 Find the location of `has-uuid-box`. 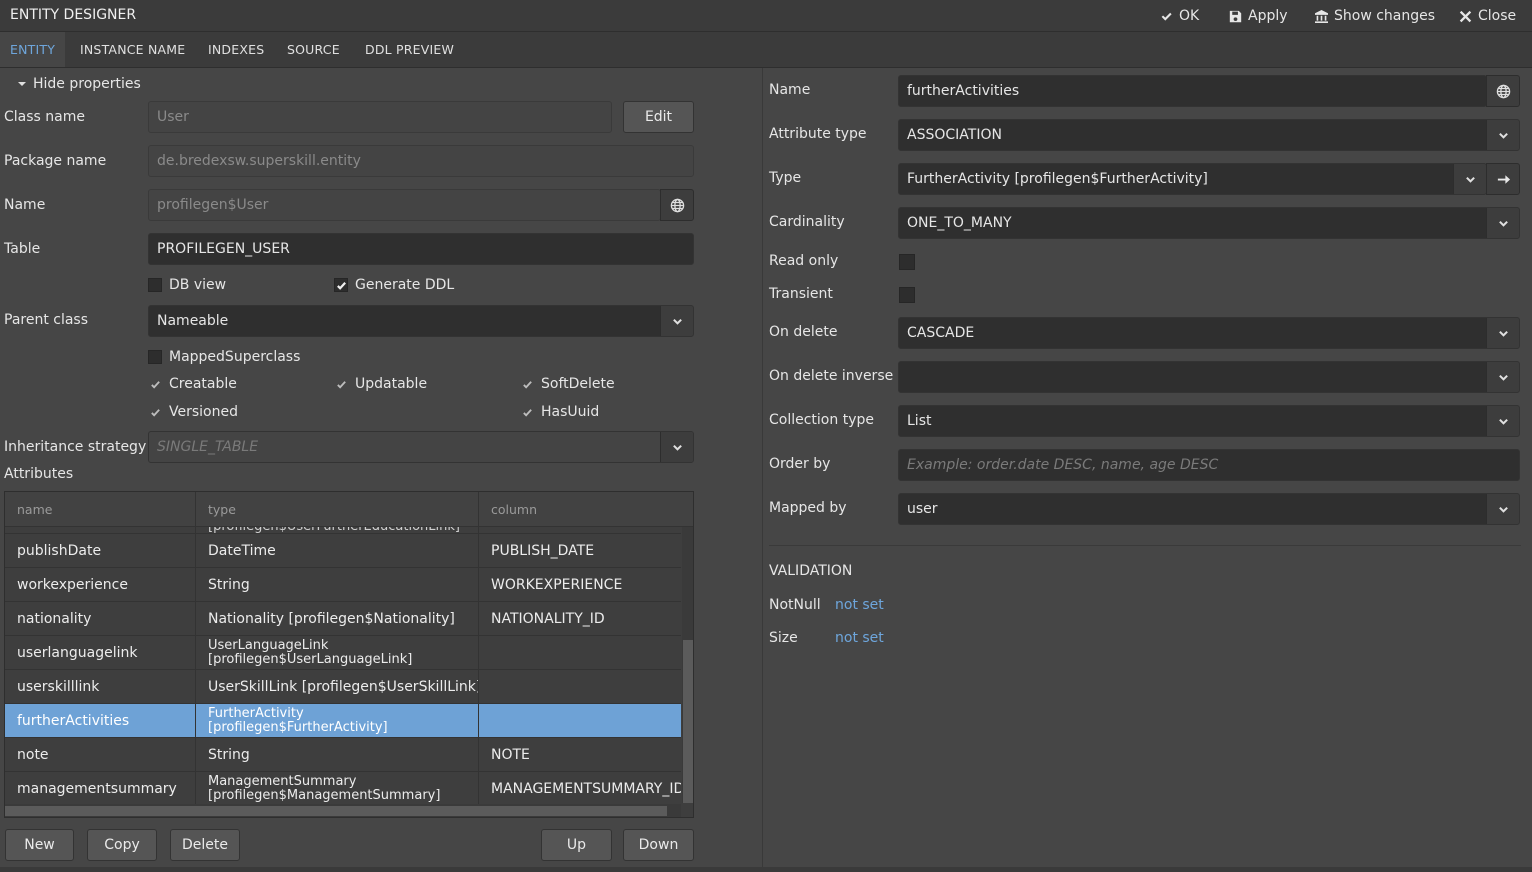

has-uuid-box is located at coordinates (527, 412).